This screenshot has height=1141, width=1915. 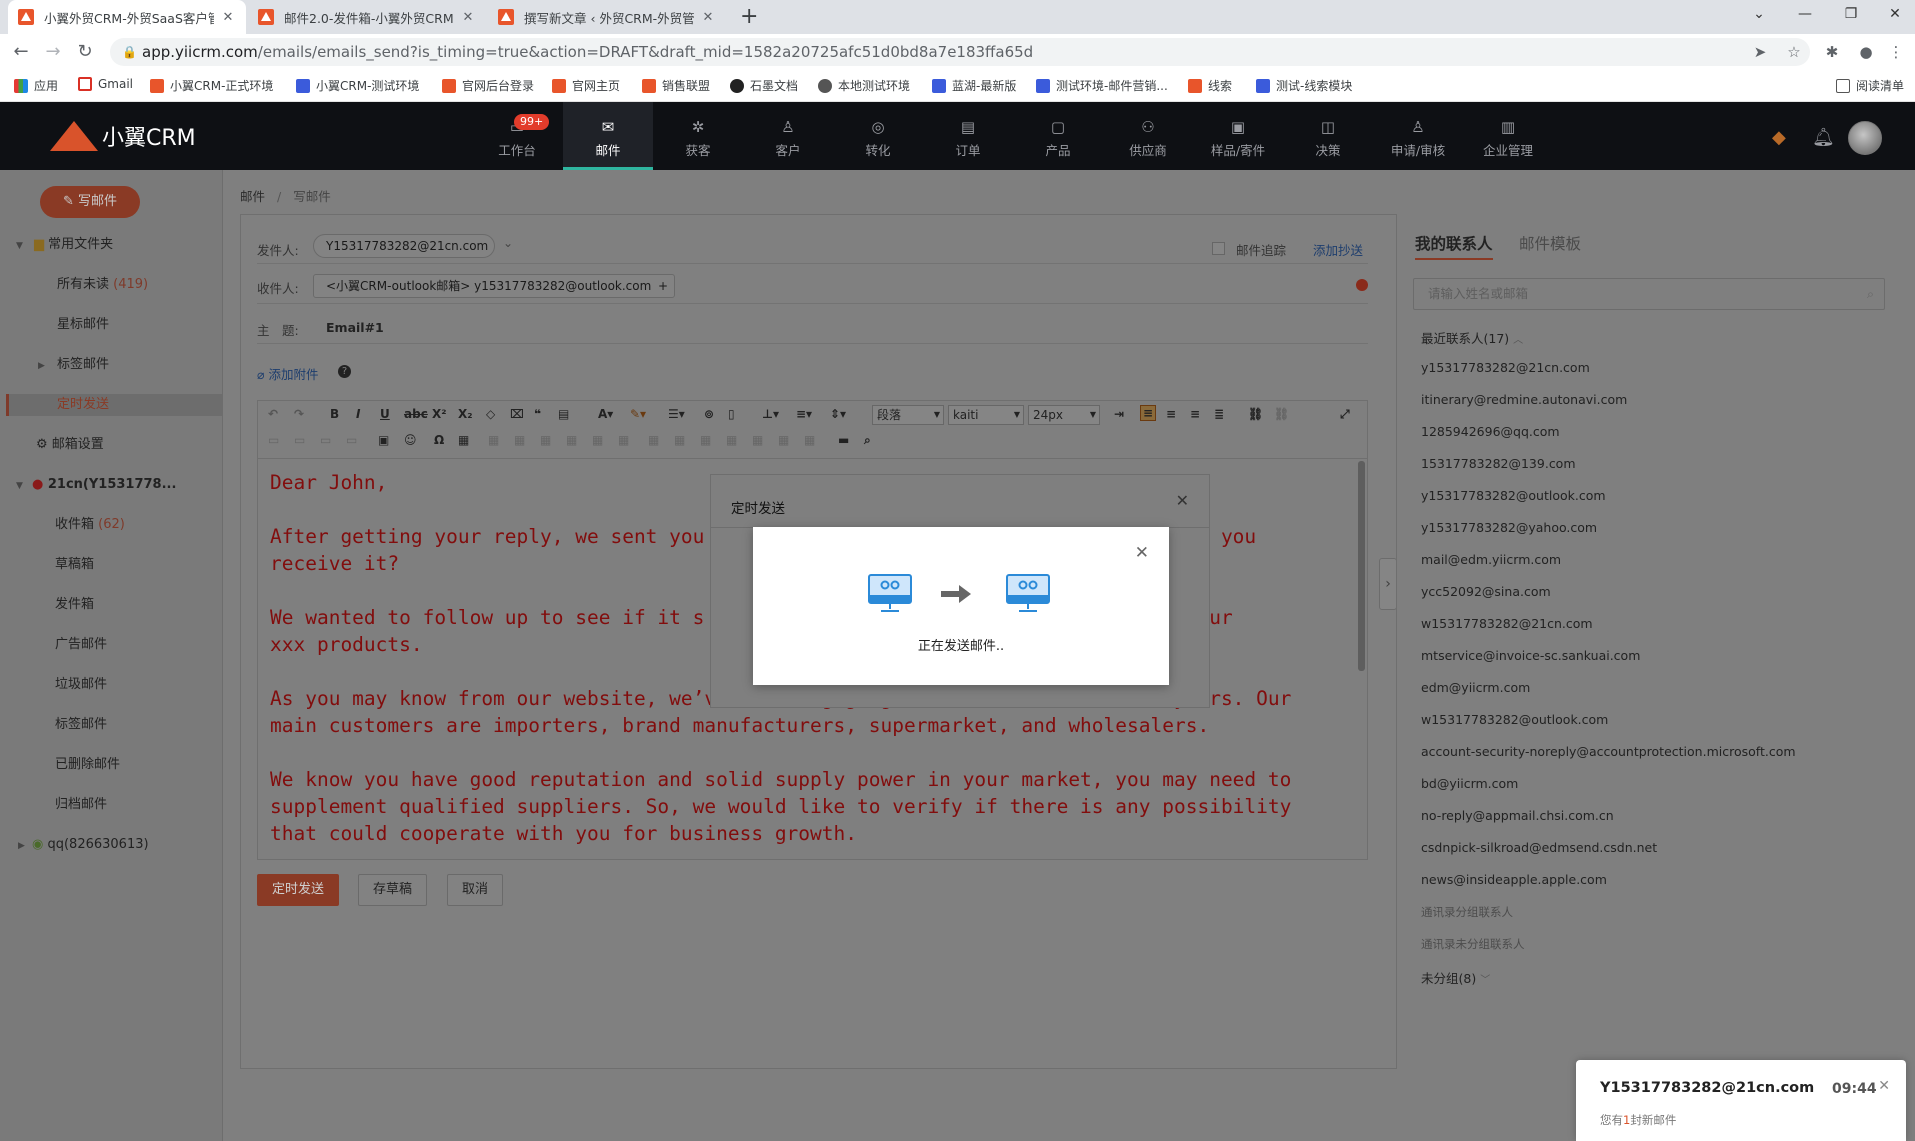 What do you see at coordinates (273, 414) in the screenshot?
I see `undo-icon: ↶` at bounding box center [273, 414].